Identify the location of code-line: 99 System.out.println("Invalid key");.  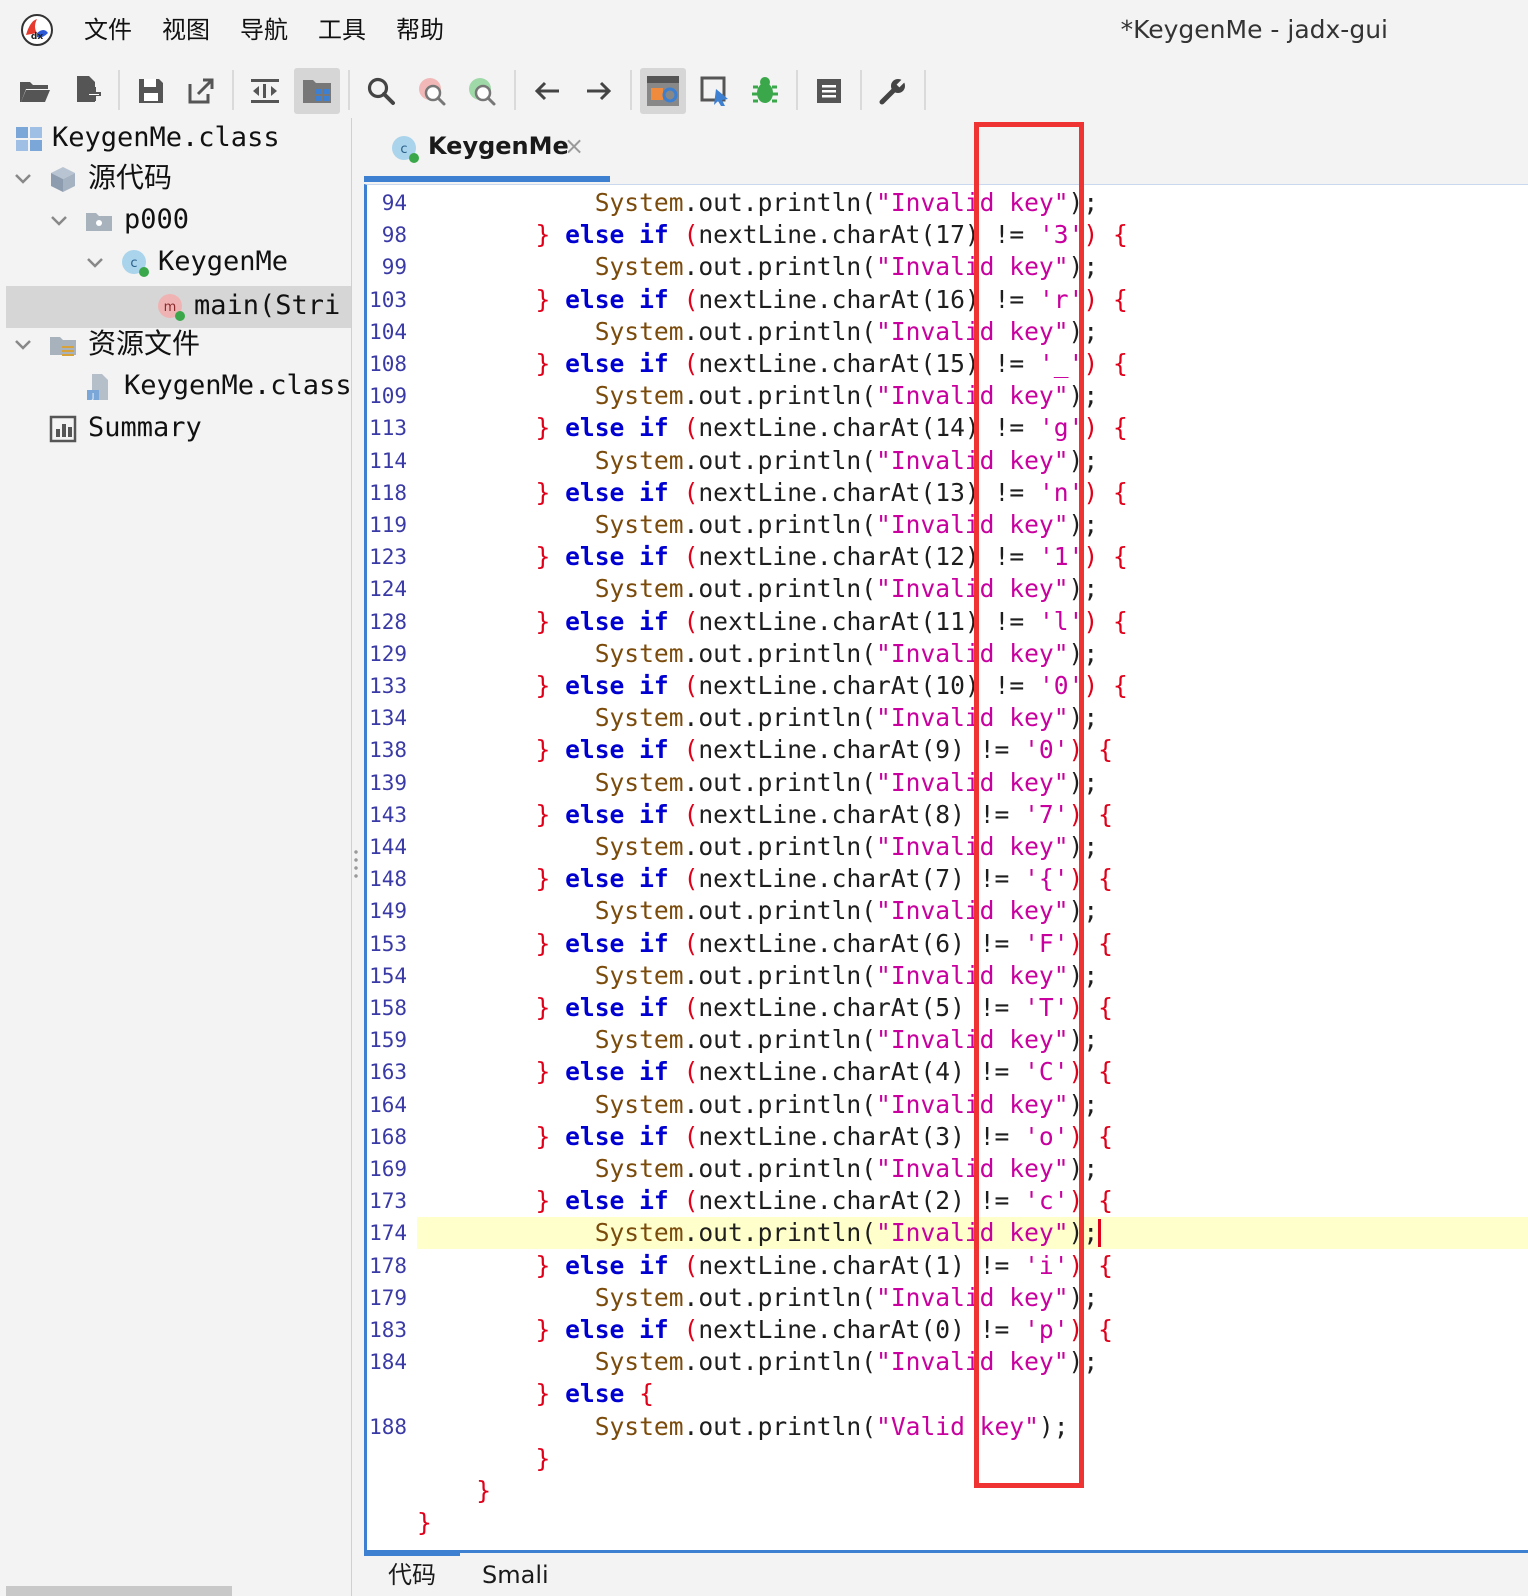
(947, 267).